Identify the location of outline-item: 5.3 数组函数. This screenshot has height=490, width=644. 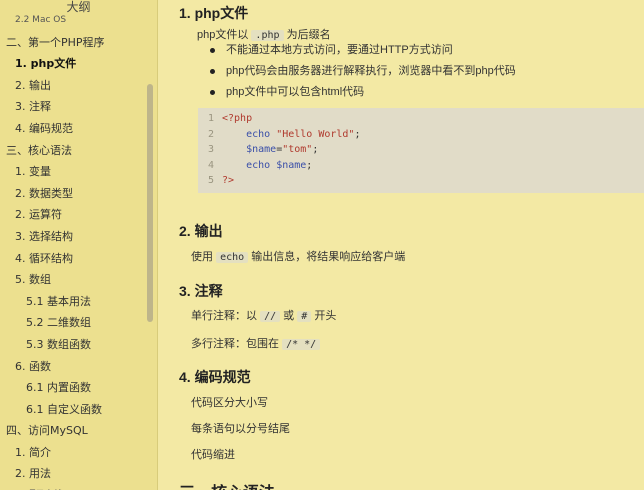
(75, 345).